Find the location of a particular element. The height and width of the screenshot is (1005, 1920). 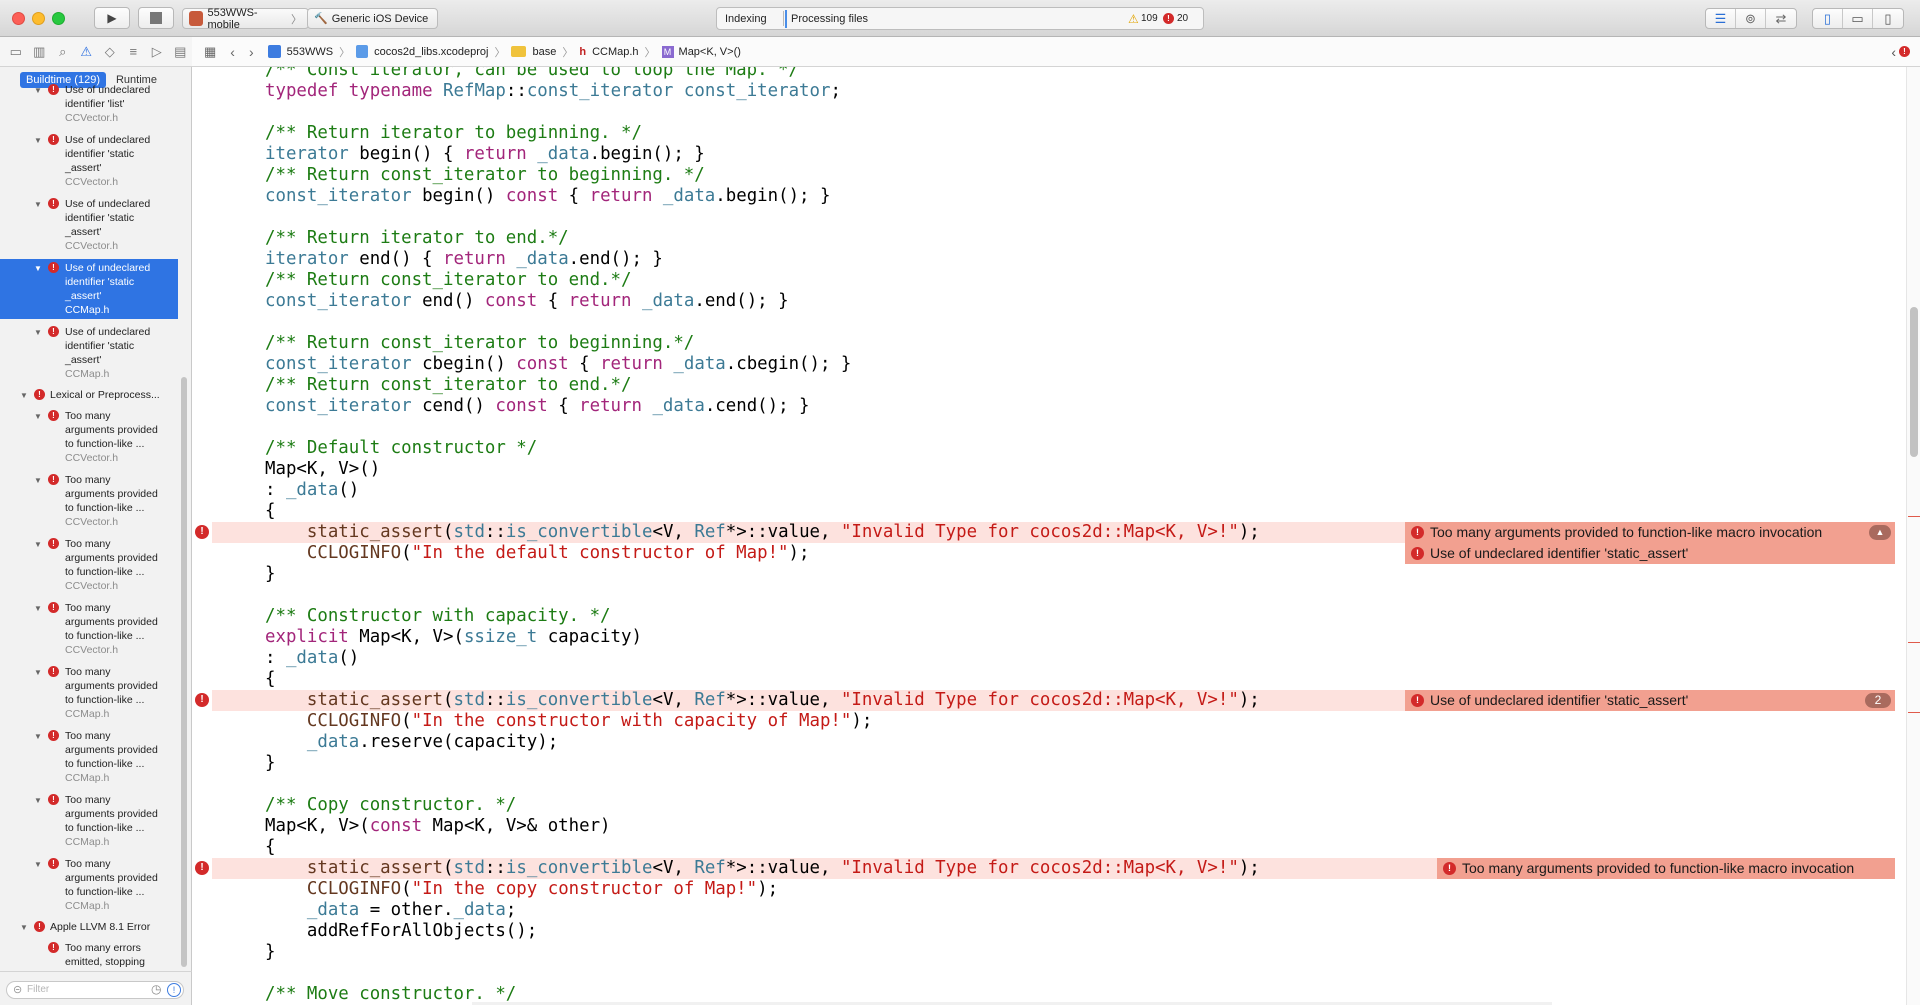

issue-message-line: identifier 'static is located at coordinates (100, 346).